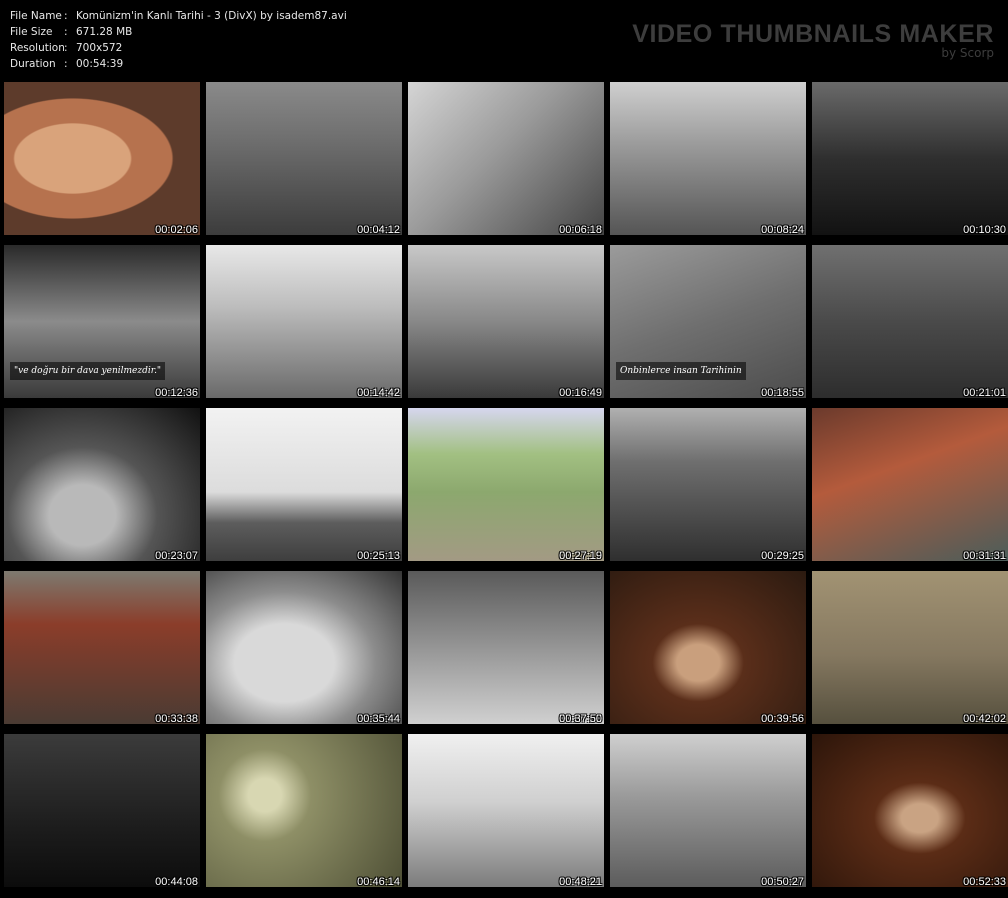  I want to click on subtitle-caption: Onbinlerce insan Tarihinin, so click(681, 371).